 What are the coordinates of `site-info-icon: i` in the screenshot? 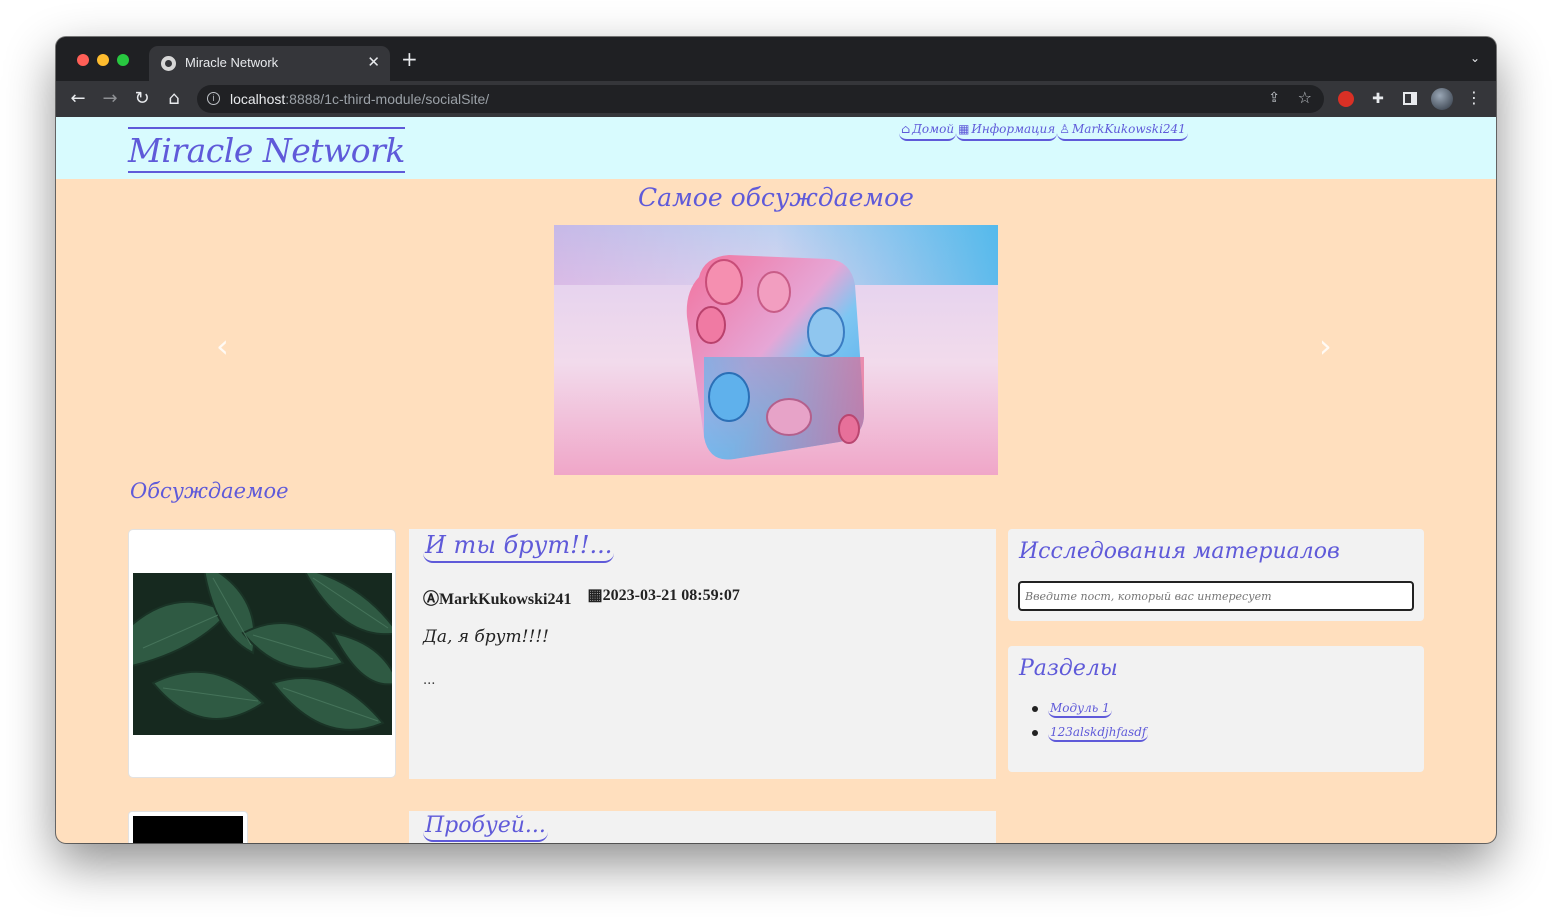 It's located at (213, 98).